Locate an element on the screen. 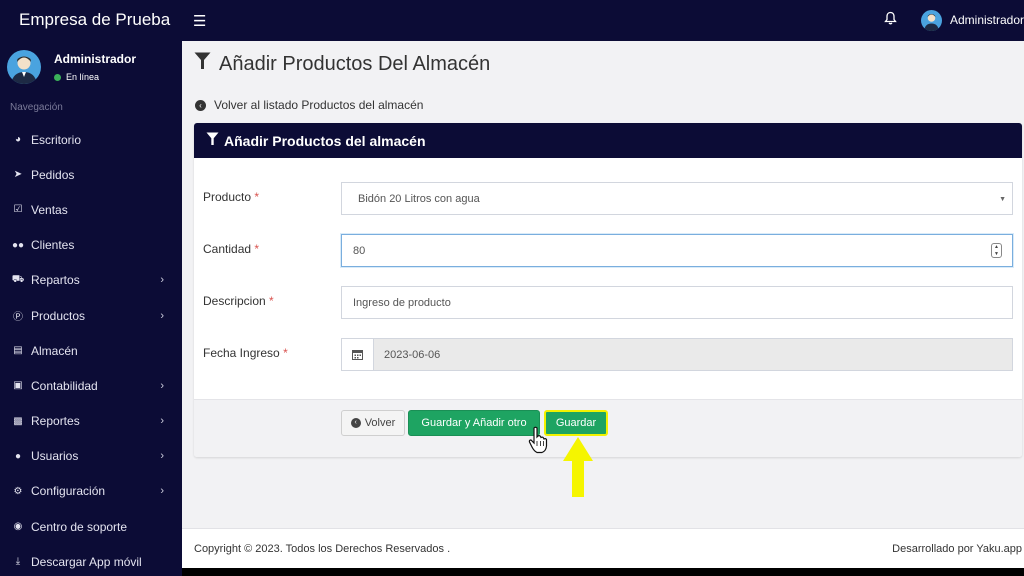  fecha-input-value: 2023-06-06 is located at coordinates (693, 354).